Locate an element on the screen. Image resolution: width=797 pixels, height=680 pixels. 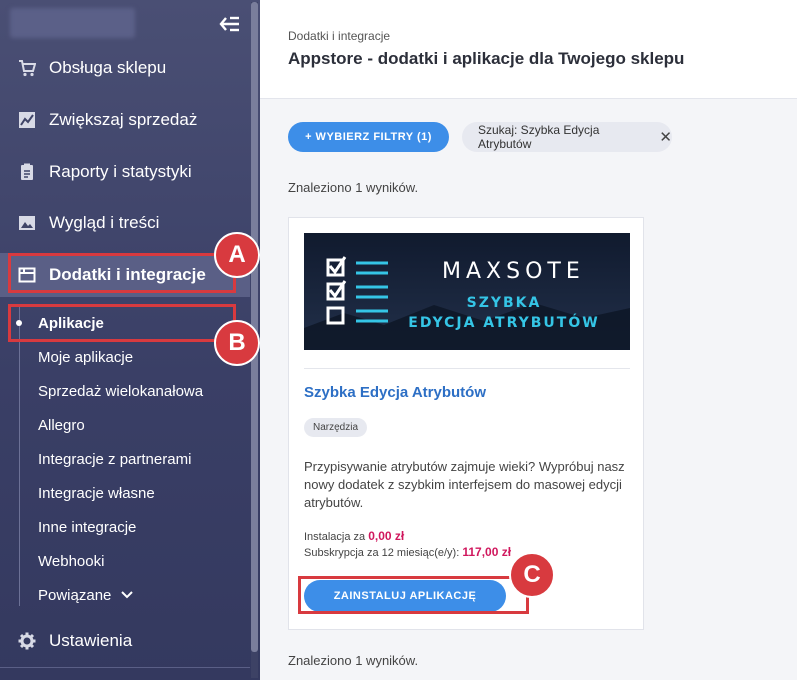
submenu-item-label: Powiązane is located at coordinates (75, 595).